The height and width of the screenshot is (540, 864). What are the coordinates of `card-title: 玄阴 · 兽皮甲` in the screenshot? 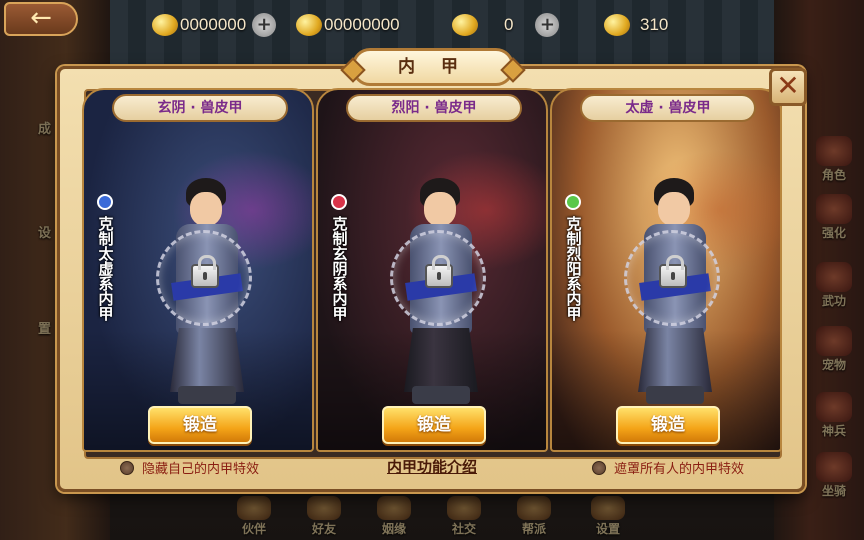 It's located at (200, 108).